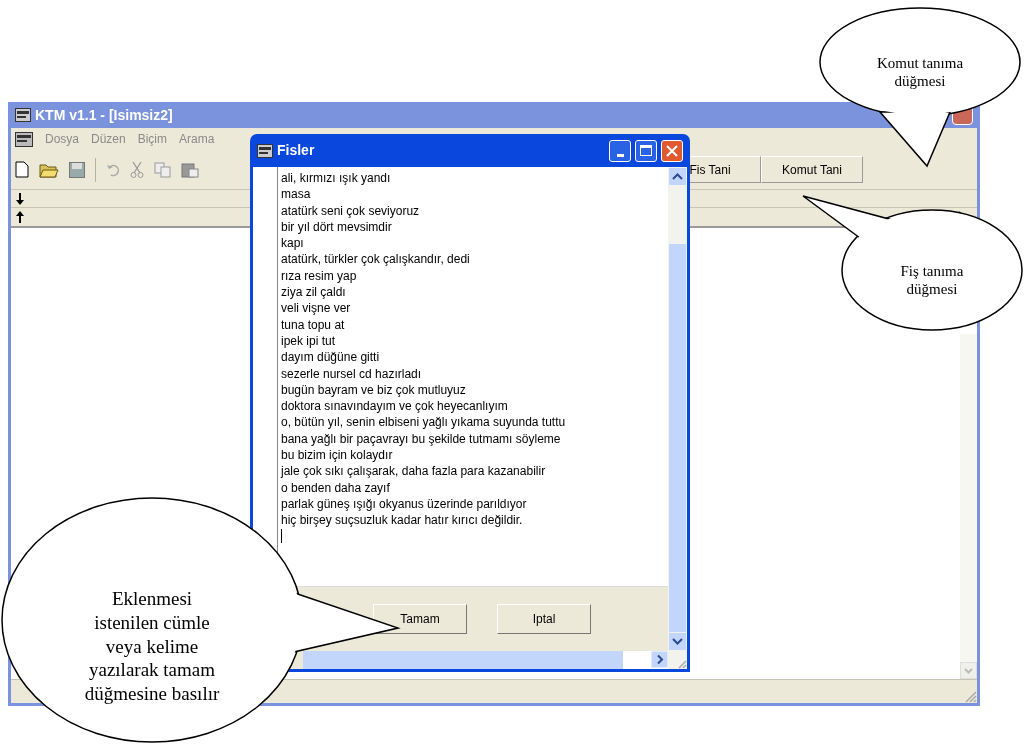  Describe the element at coordinates (374, 390) in the screenshot. I see `text-line: bugün bayram ve biz çok mutluyuz` at that location.